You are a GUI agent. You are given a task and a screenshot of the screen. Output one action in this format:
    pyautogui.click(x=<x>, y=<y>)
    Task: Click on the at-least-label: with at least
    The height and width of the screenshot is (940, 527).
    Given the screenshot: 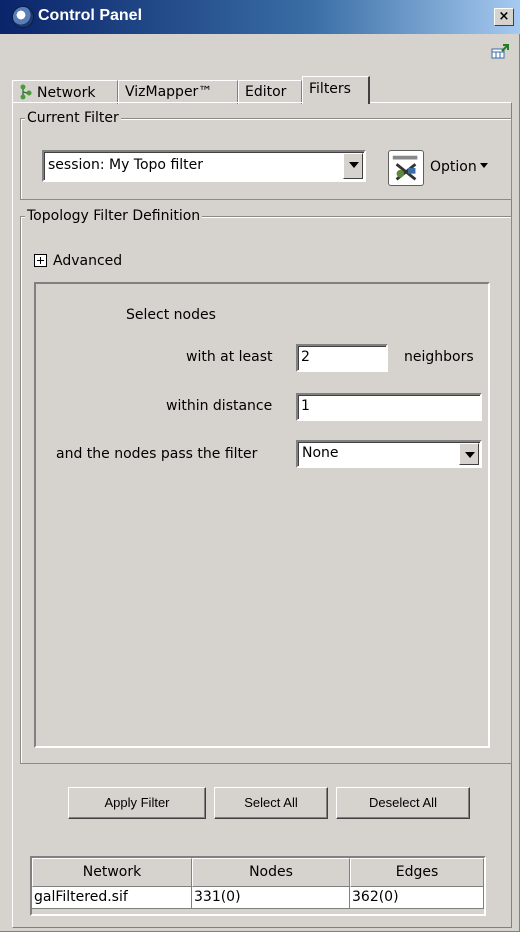 What is the action you would take?
    pyautogui.click(x=229, y=357)
    